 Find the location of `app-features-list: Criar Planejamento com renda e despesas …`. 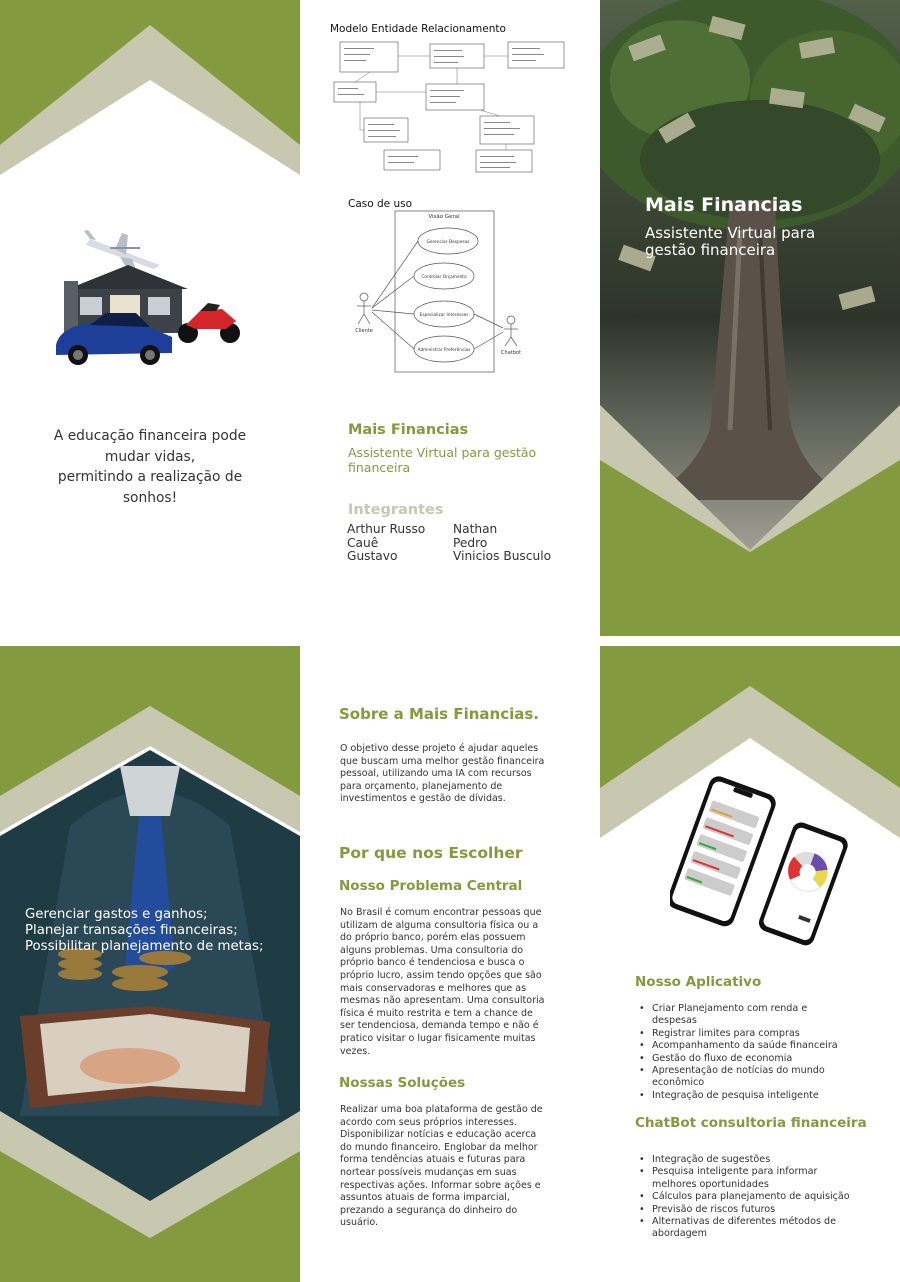

app-features-list: Criar Planejamento com renda e despesas … is located at coordinates (742, 1053).